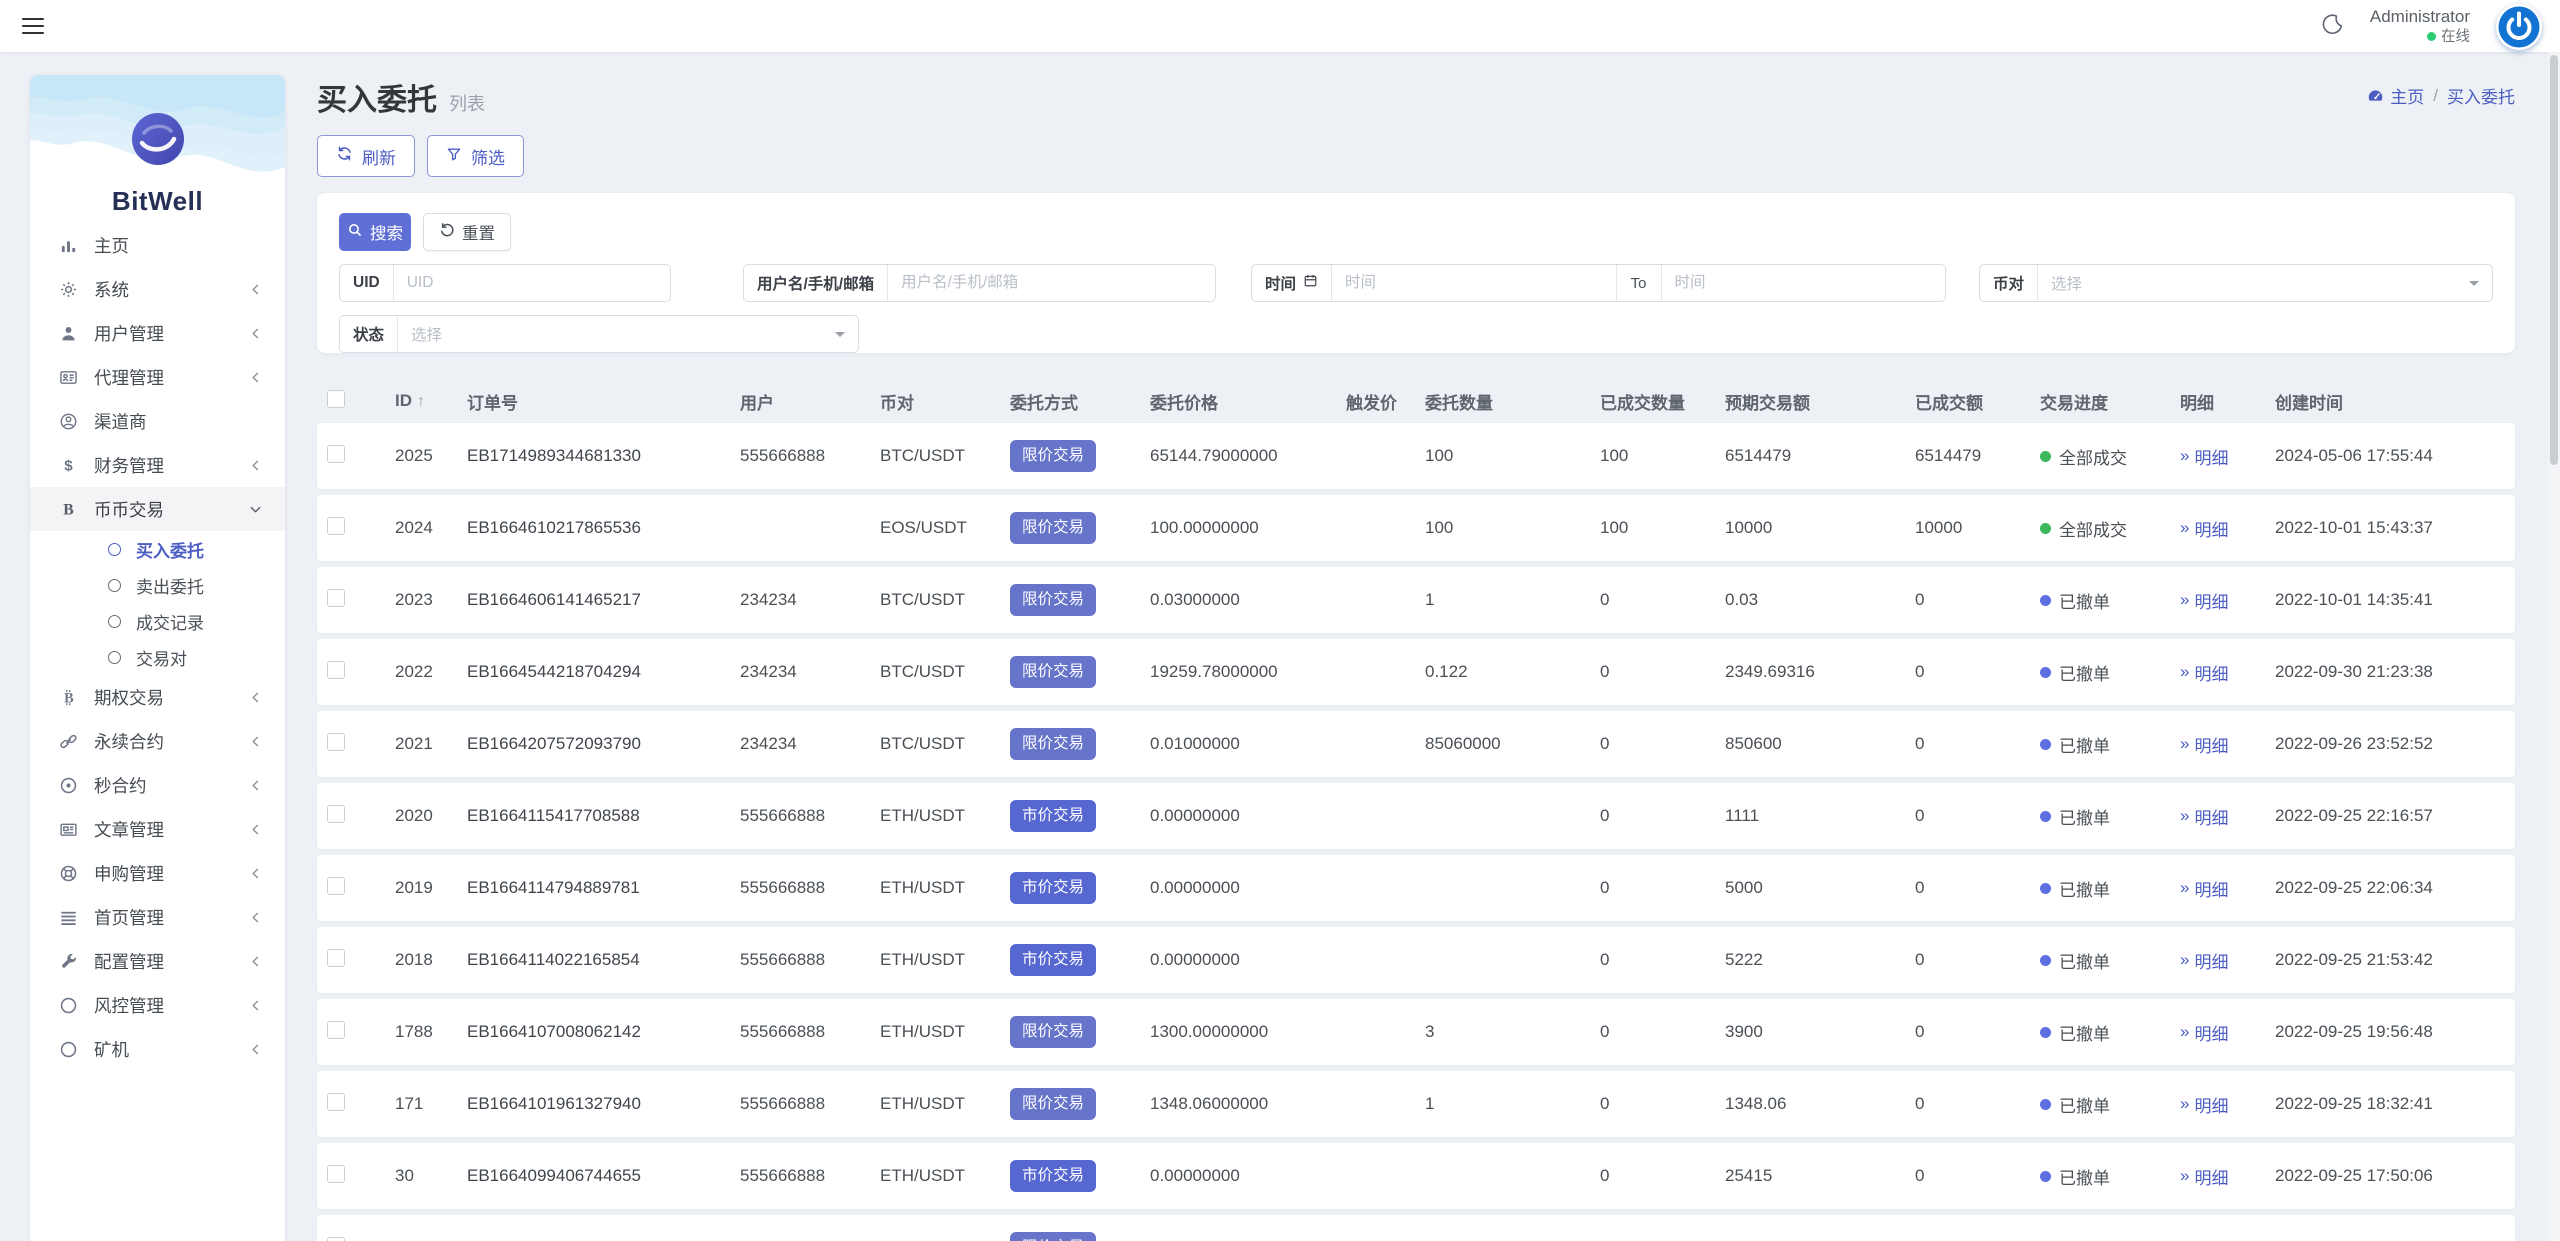 This screenshot has width=2560, height=1241. I want to click on filter-label: 筛选, so click(488, 158).